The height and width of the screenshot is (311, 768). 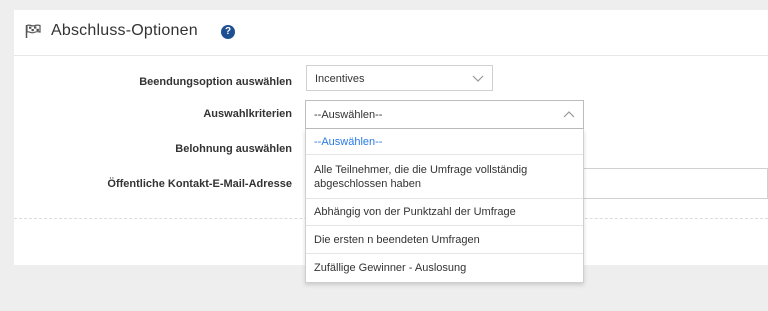 I want to click on reward-label: Belohnung auswählen, so click(x=233, y=149).